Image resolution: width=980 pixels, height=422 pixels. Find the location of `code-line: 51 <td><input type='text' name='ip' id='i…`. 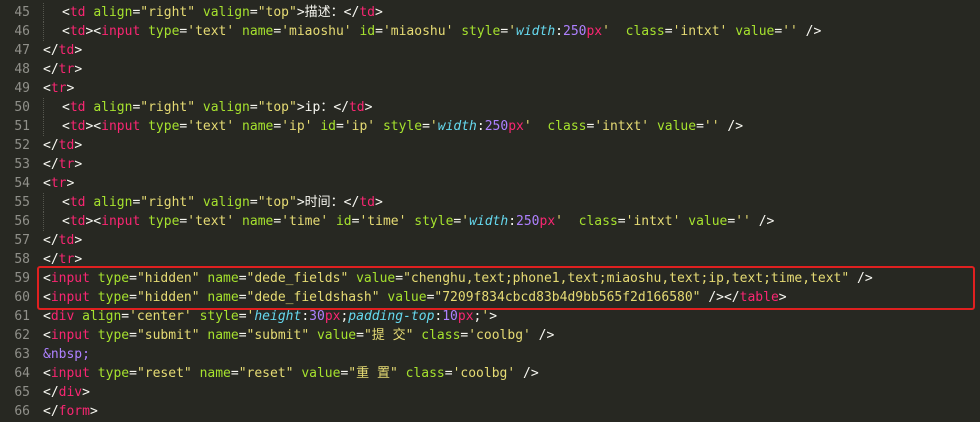

code-line: 51 <td><input type='text' name='ip' id='i… is located at coordinates (490, 126).